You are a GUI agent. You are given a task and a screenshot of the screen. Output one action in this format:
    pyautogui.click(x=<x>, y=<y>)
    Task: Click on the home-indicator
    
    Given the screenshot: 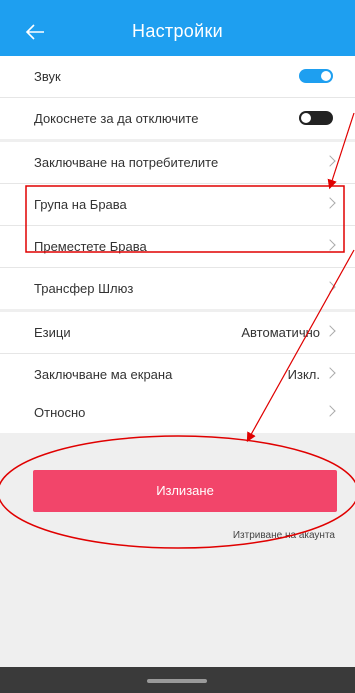 What is the action you would take?
    pyautogui.click(x=177, y=681)
    